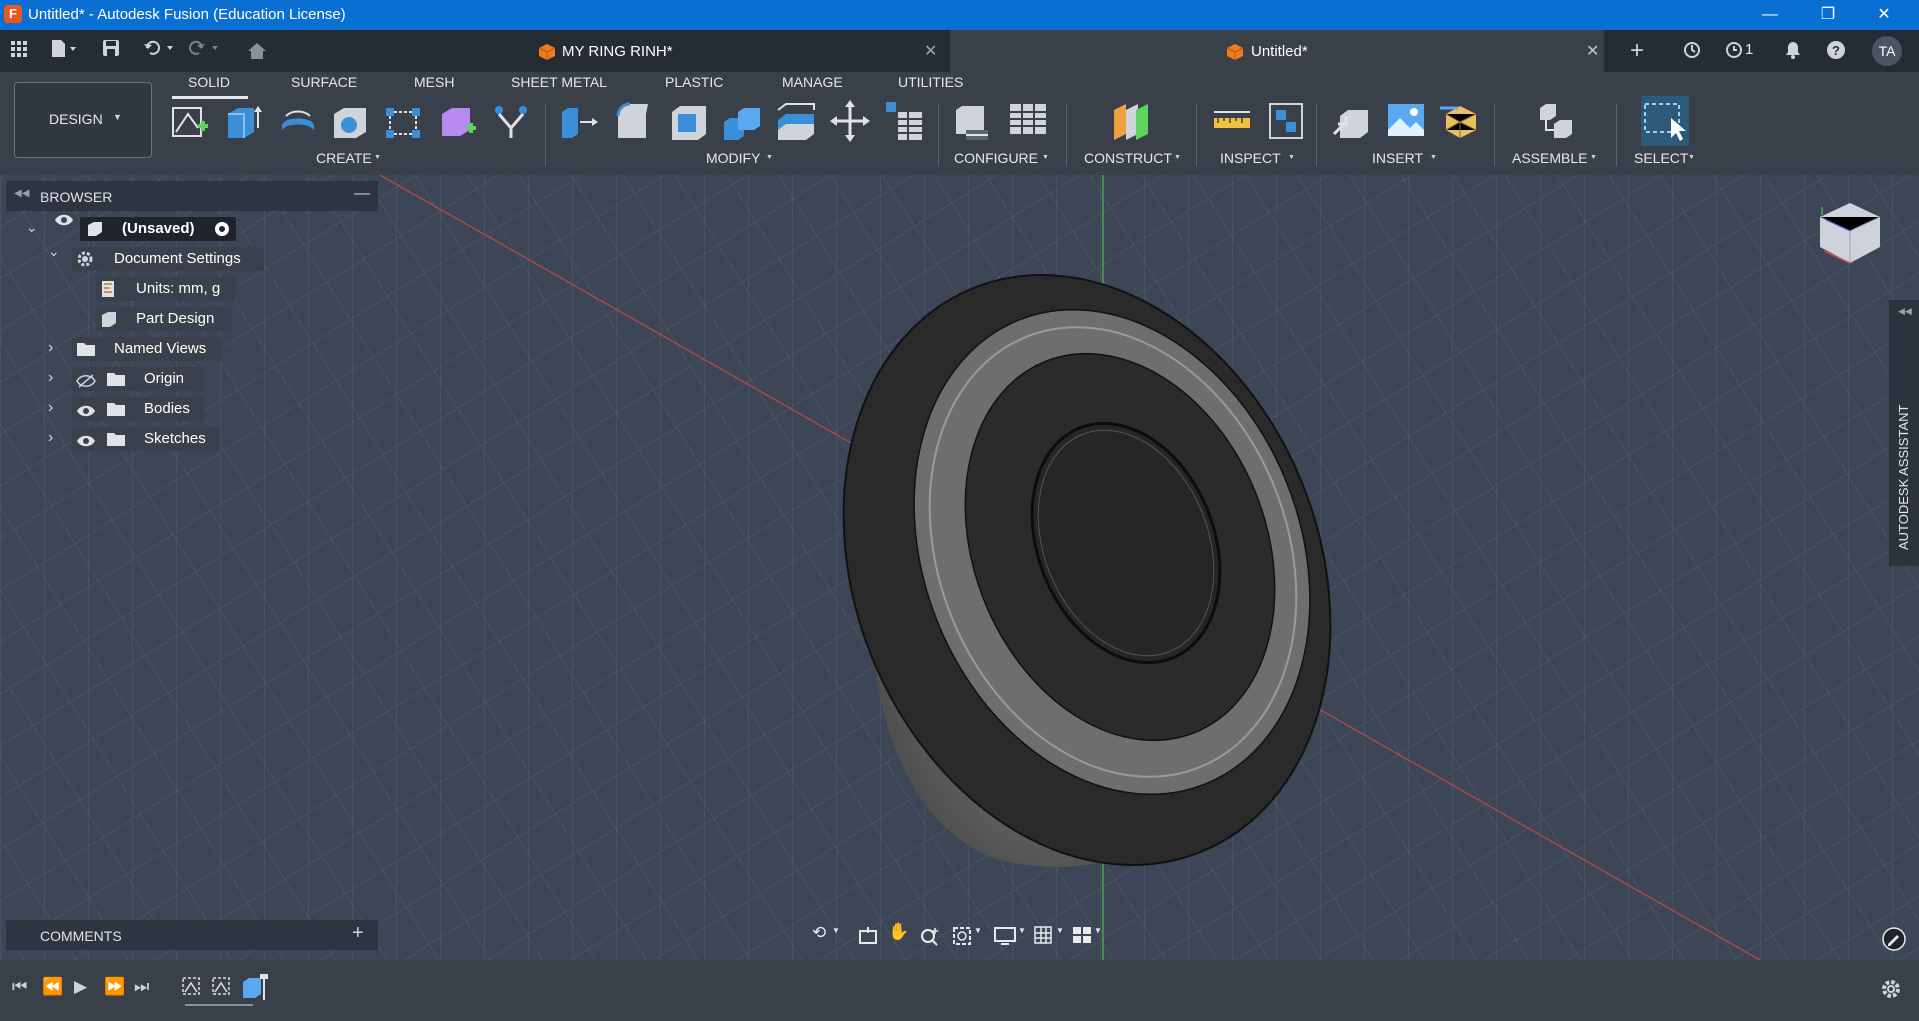 The image size is (1919, 1021). What do you see at coordinates (1005, 938) in the screenshot?
I see `display-settings-icon` at bounding box center [1005, 938].